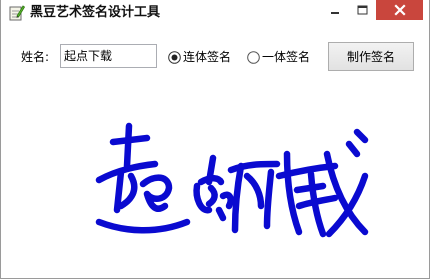 Image resolution: width=430 pixels, height=279 pixels. What do you see at coordinates (215, 13) in the screenshot?
I see `title-bar: 黑豆艺术签名设计工具` at bounding box center [215, 13].